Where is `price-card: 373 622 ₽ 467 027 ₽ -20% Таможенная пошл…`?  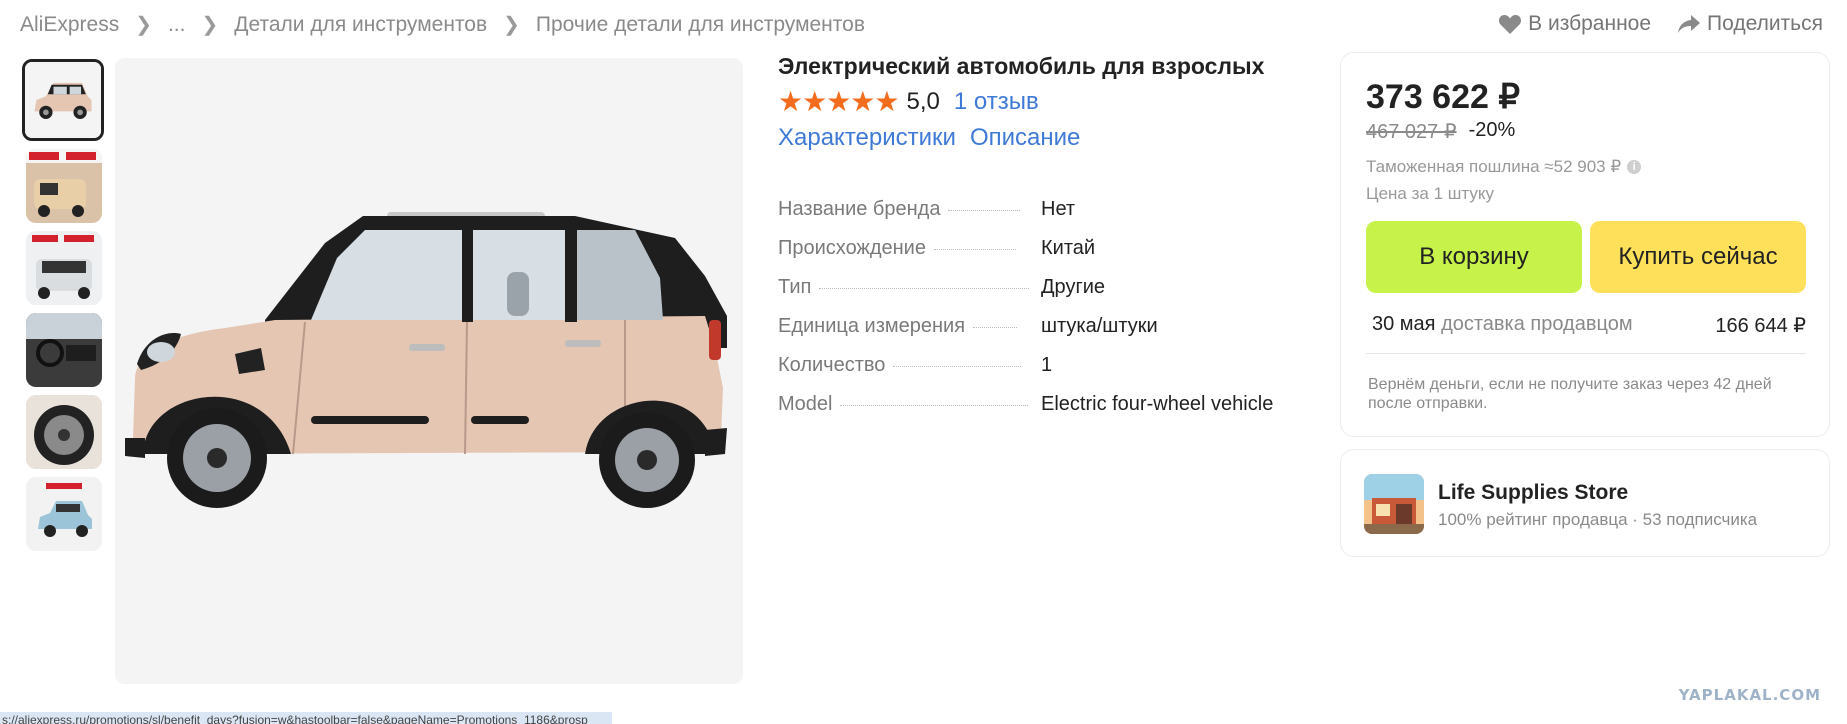
price-card: 373 622 ₽ 467 027 ₽ -20% Таможенная пошл… is located at coordinates (1585, 244).